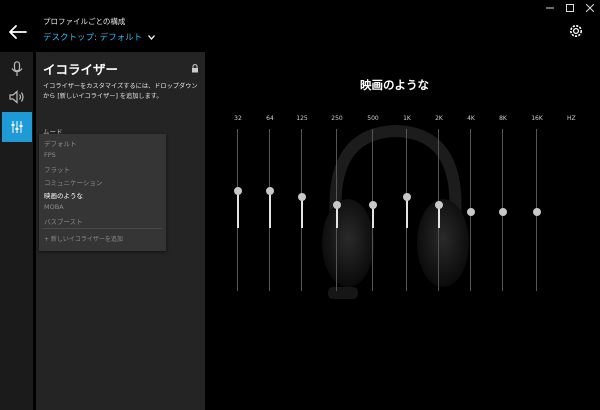 The width and height of the screenshot is (600, 410). I want to click on speaker-icon, so click(16, 97).